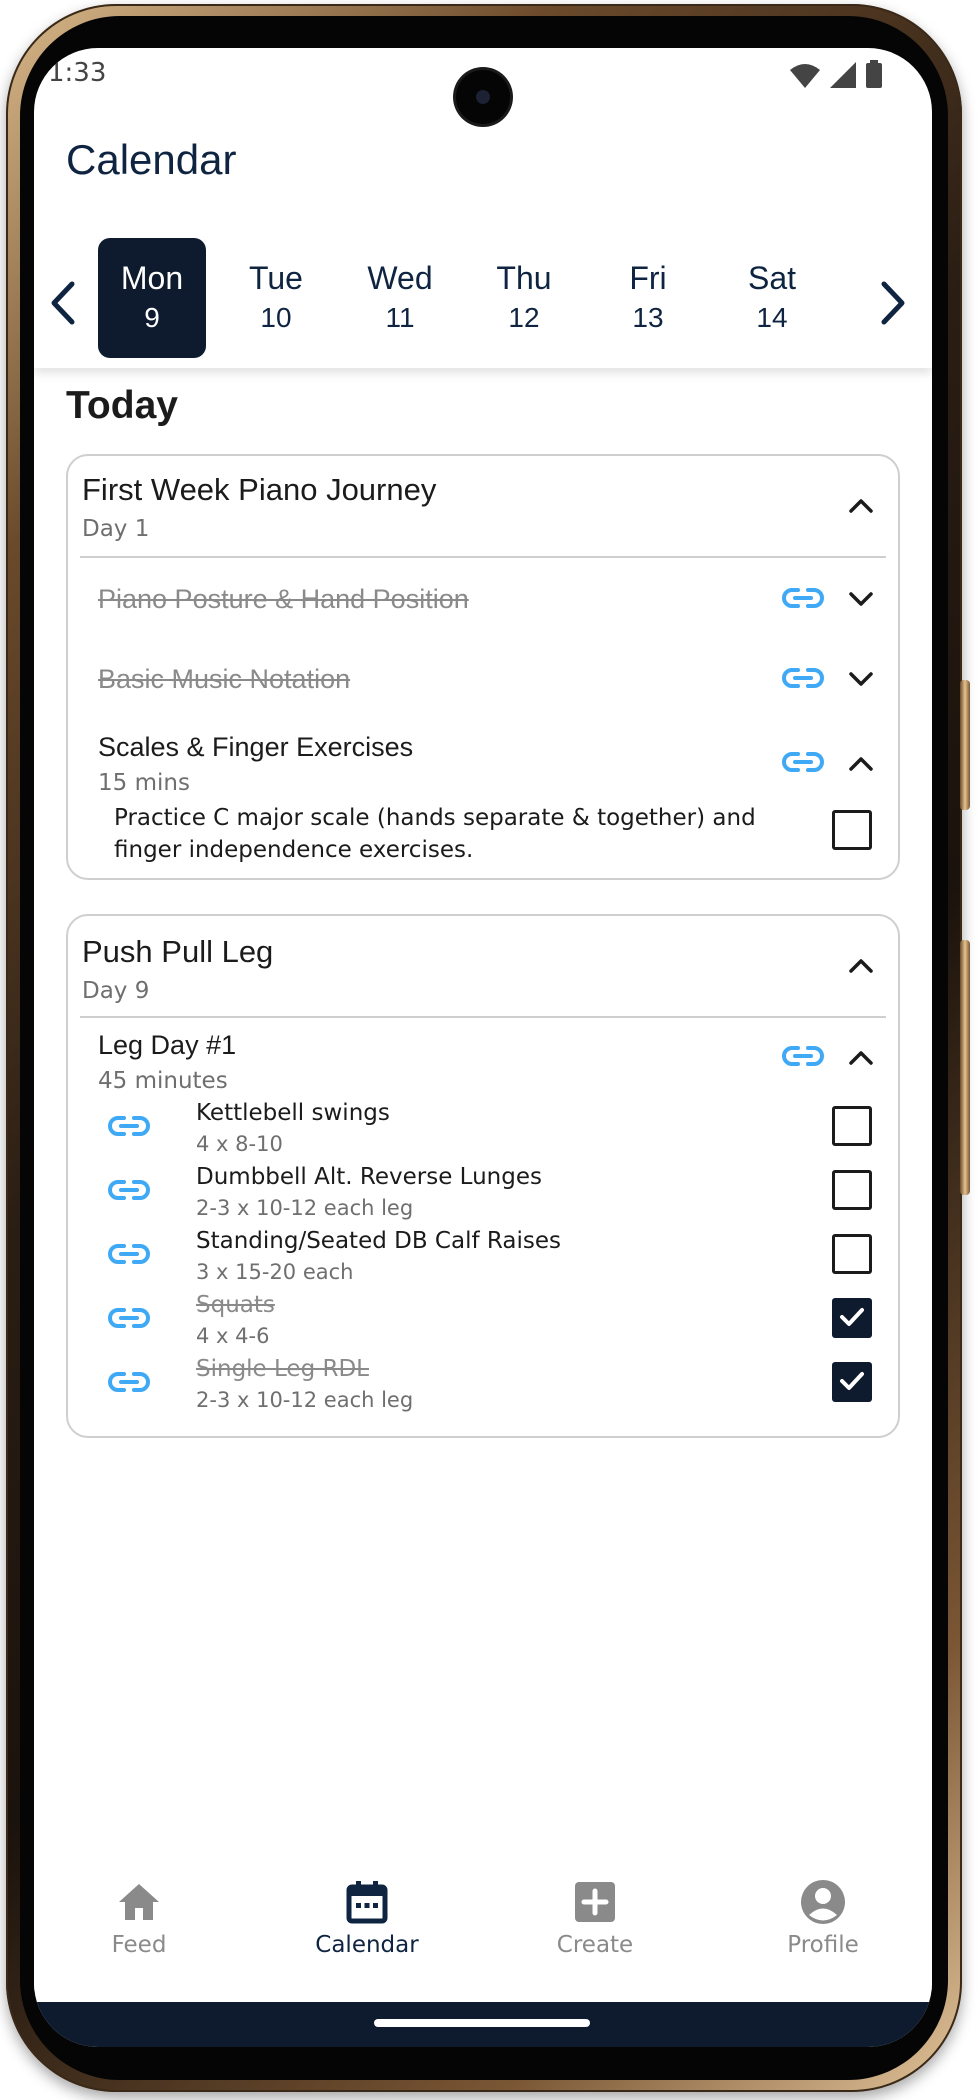 This screenshot has width=978, height=2100. I want to click on day-number: 9, so click(152, 317).